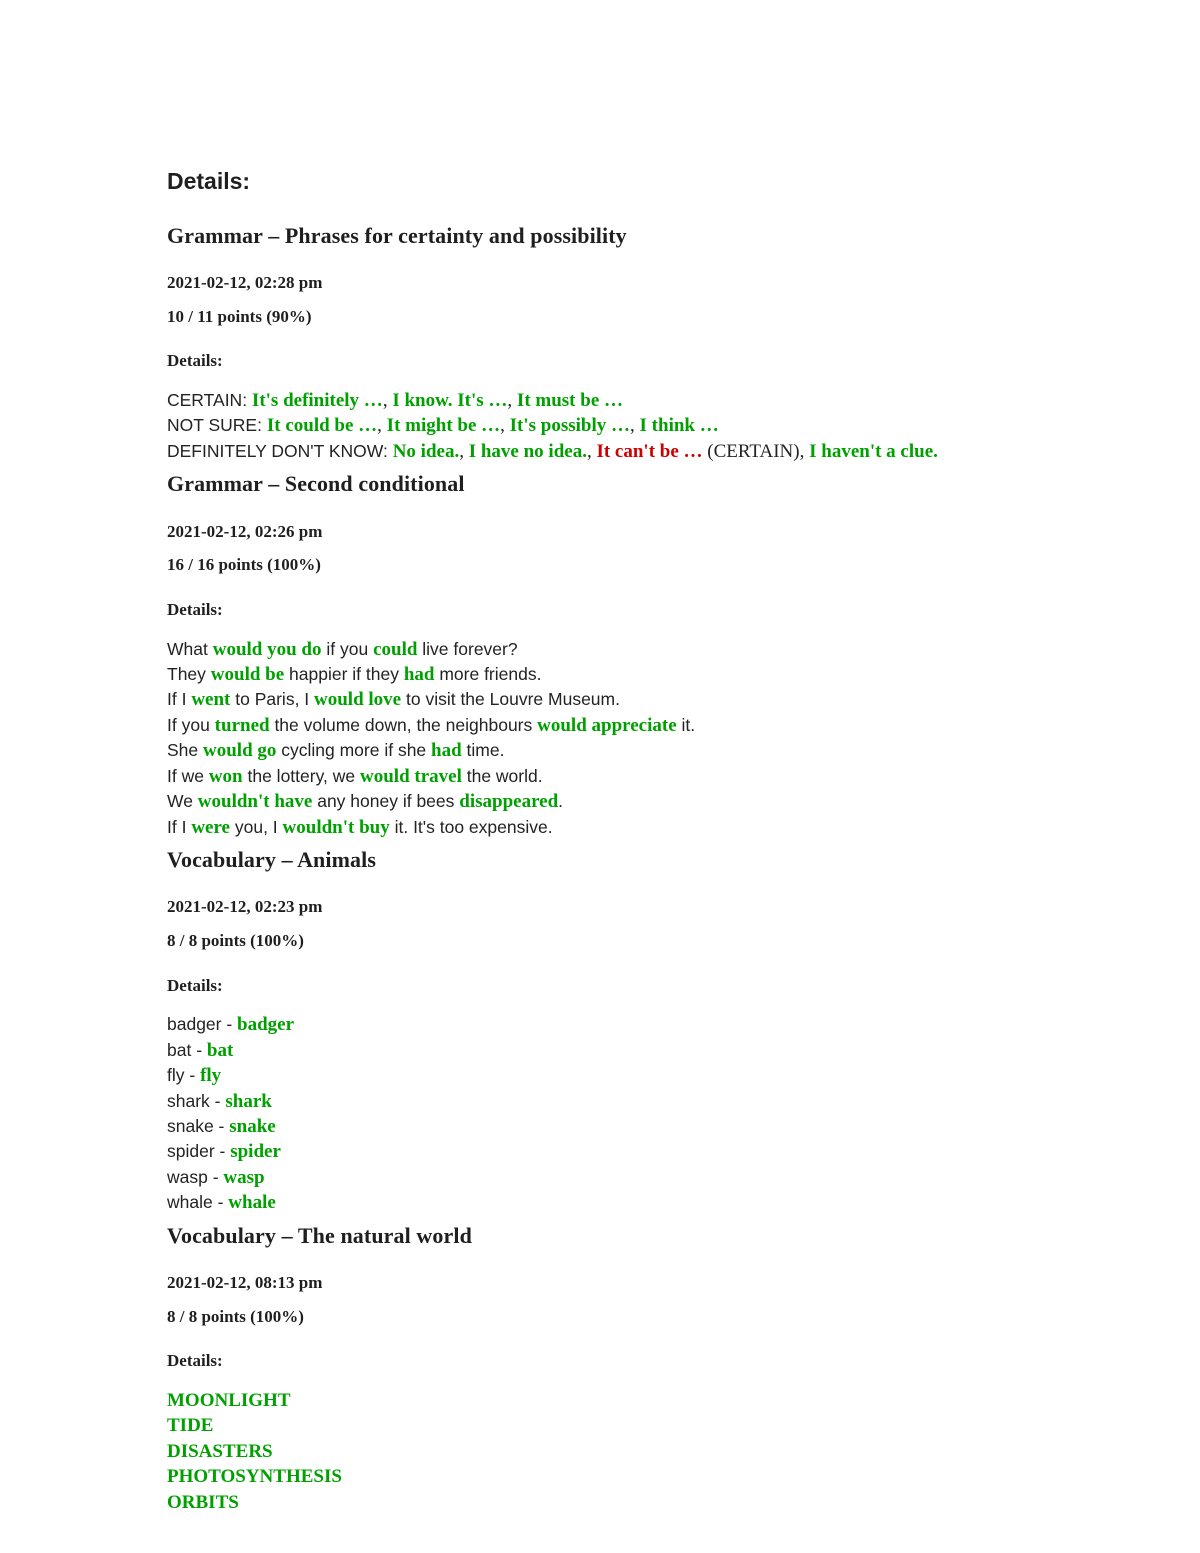  Describe the element at coordinates (190, 1426) in the screenshot. I see `answer-text-green: TIDE` at that location.